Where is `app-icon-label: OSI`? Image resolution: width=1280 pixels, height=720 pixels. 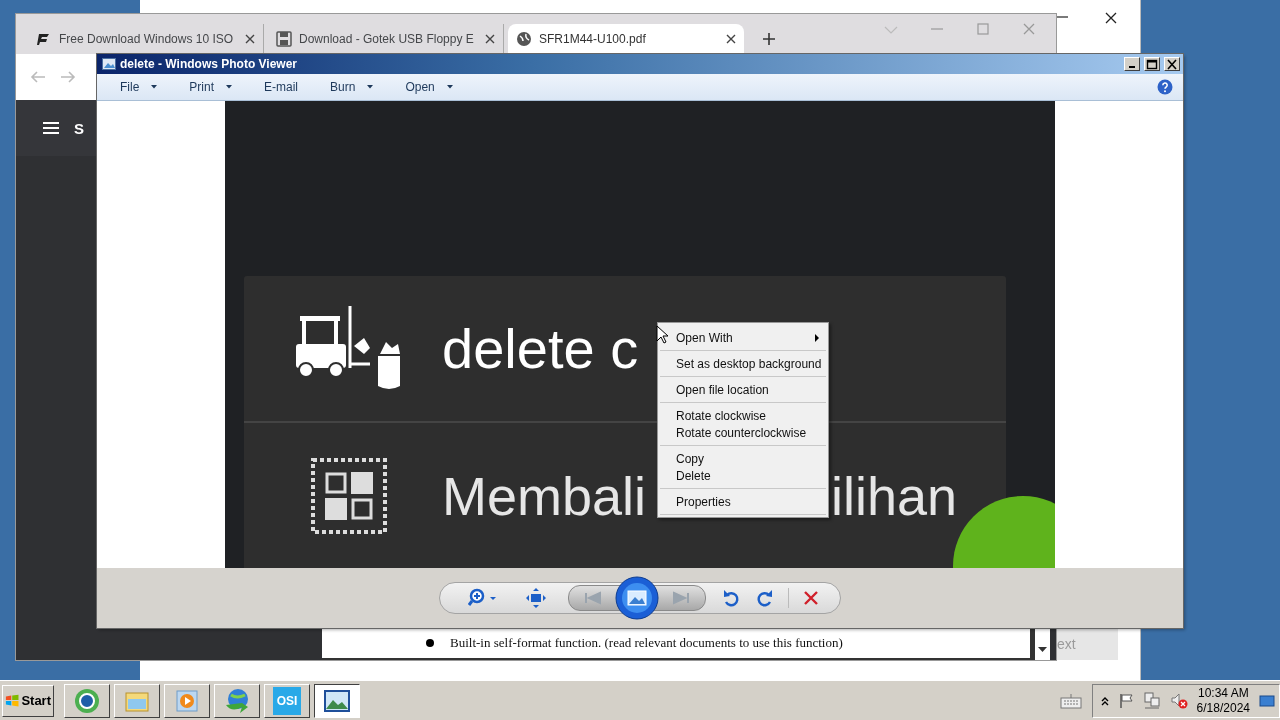 app-icon-label: OSI is located at coordinates (287, 700).